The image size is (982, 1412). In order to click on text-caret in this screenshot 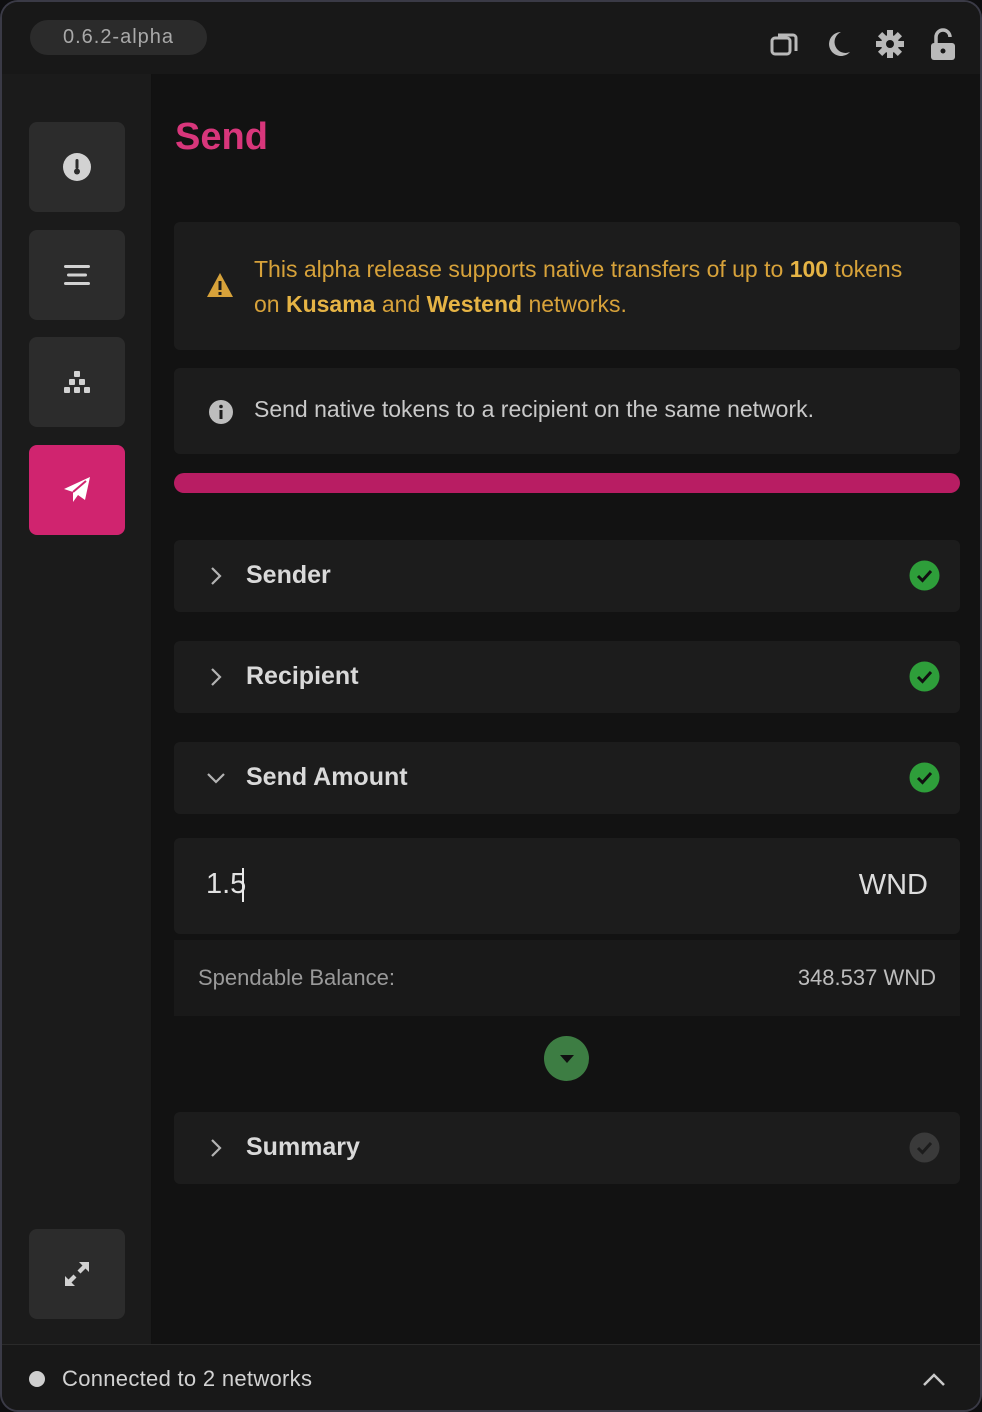, I will do `click(243, 885)`.